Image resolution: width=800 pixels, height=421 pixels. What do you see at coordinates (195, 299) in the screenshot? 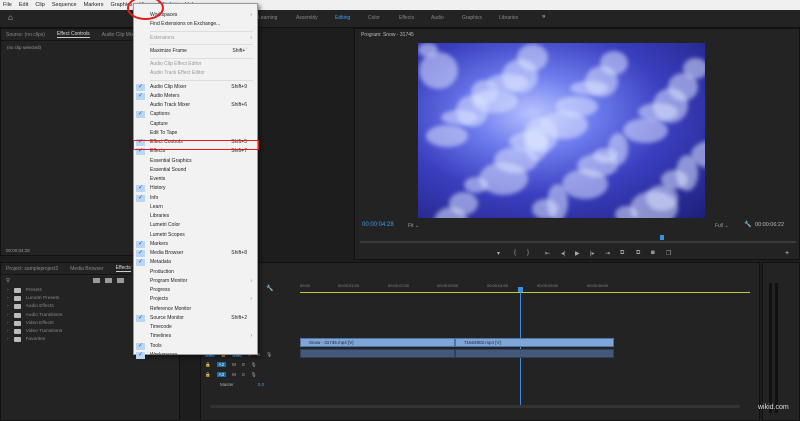
I see `menu-item-projects: Projects ›` at bounding box center [195, 299].